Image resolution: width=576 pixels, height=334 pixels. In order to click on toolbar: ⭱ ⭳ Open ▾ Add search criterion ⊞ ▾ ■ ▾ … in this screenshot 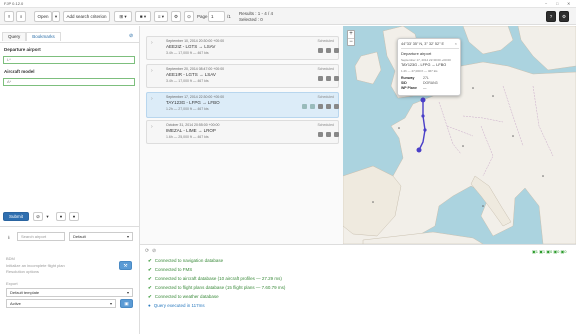, I will do `click(288, 16)`.